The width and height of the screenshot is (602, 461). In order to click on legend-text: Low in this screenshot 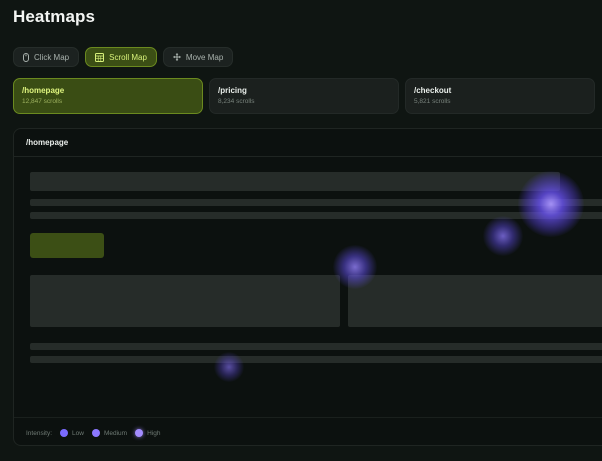, I will do `click(78, 433)`.